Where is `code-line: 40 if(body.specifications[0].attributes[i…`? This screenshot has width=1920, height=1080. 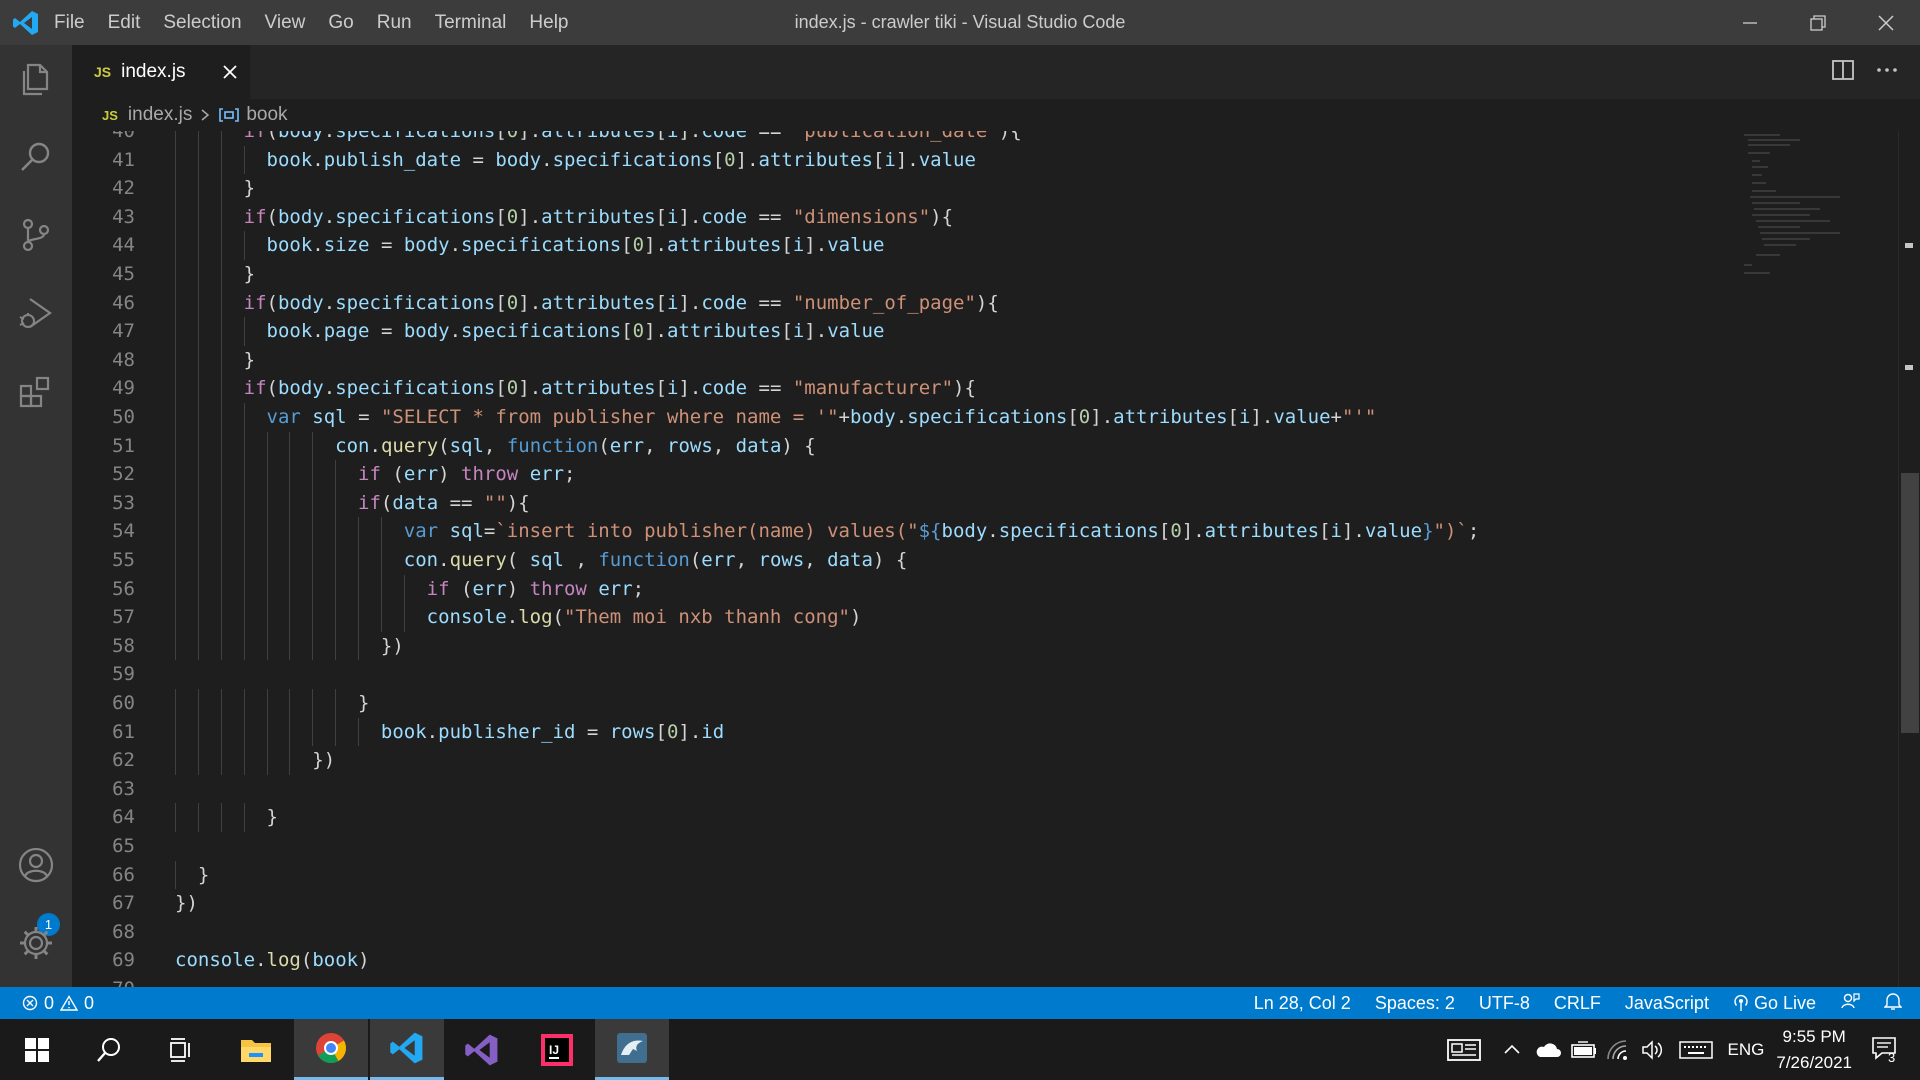
code-line: 40 if(body.specifications[0].attributes[i… is located at coordinates (922, 138).